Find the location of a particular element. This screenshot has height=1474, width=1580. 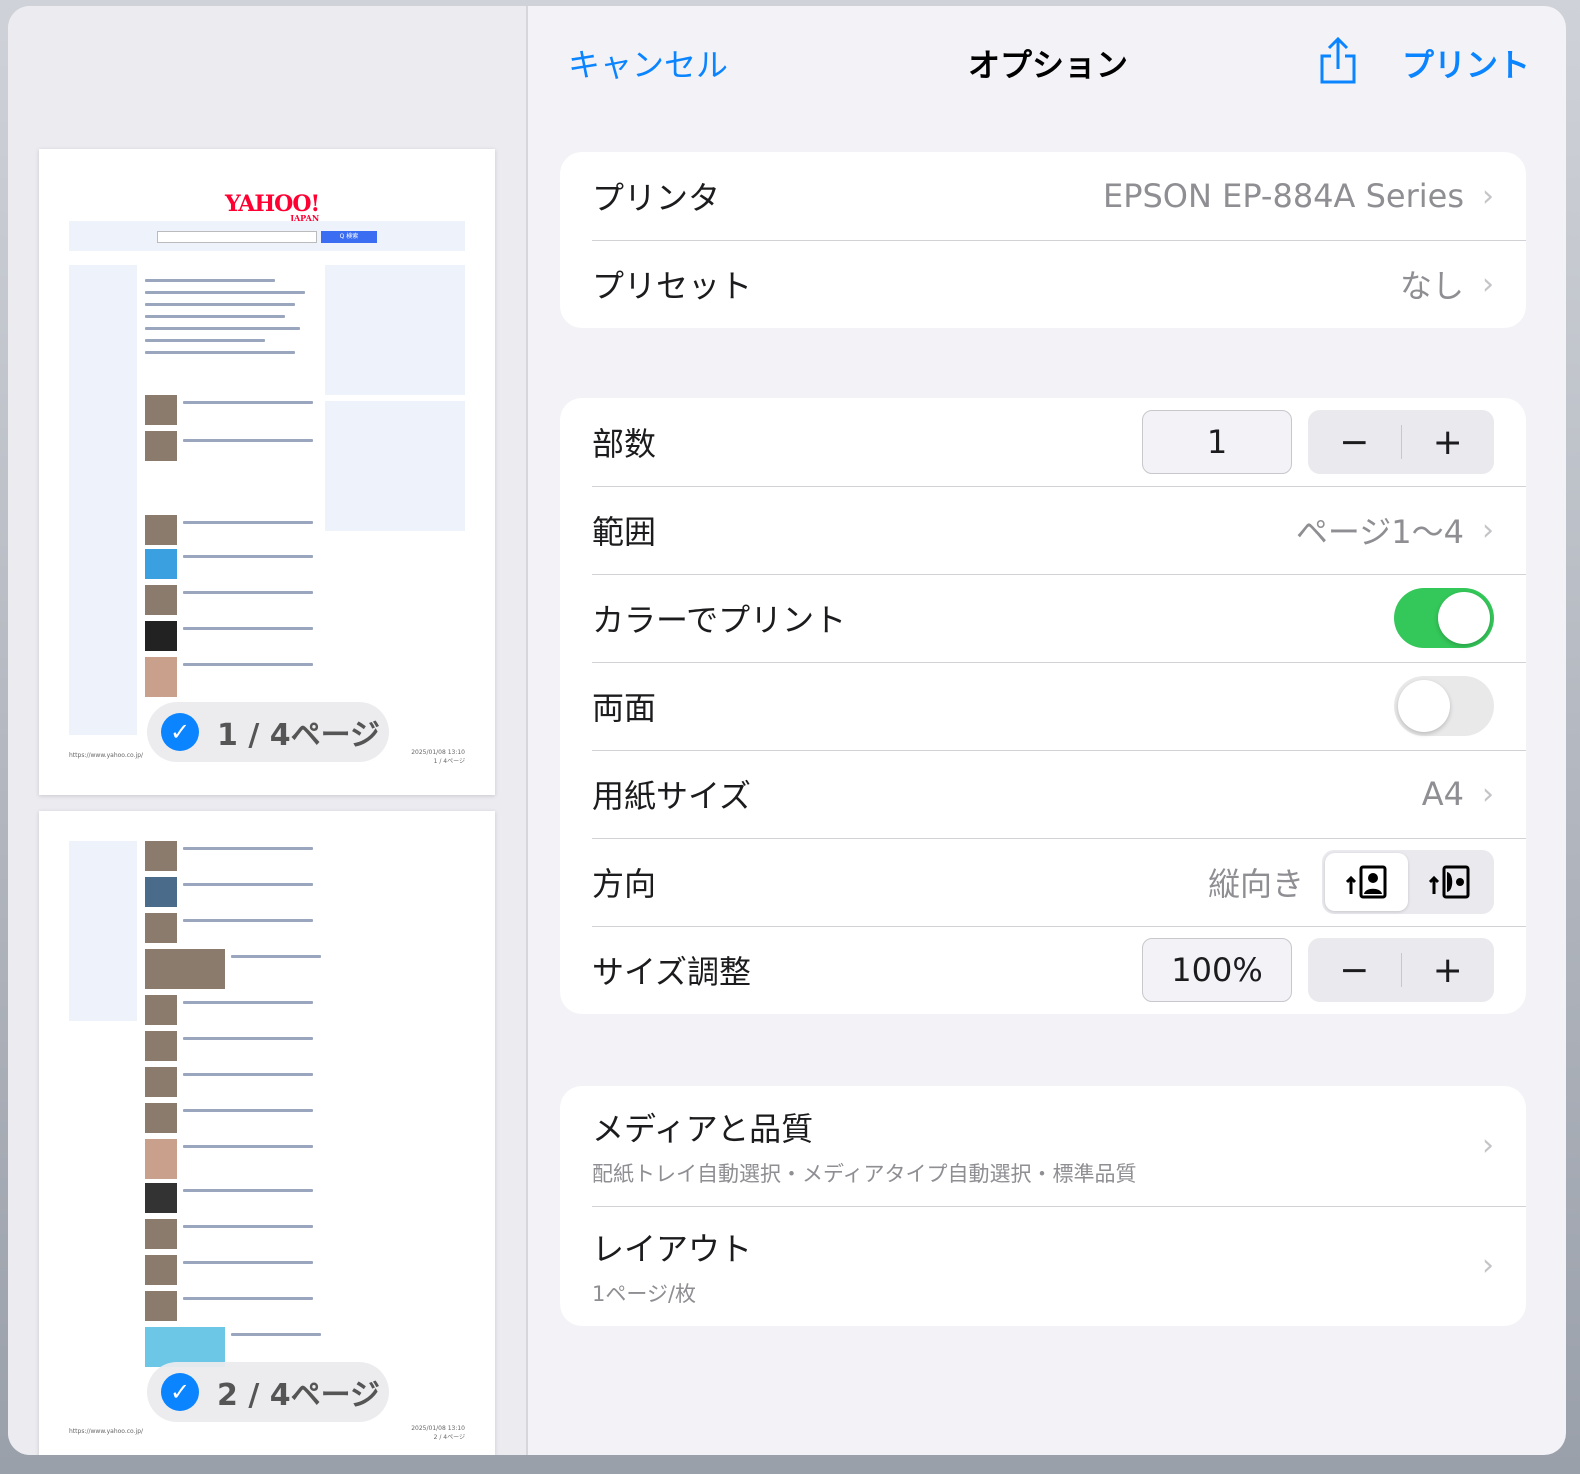

copies-row: 部数 1 − + is located at coordinates (1043, 442).